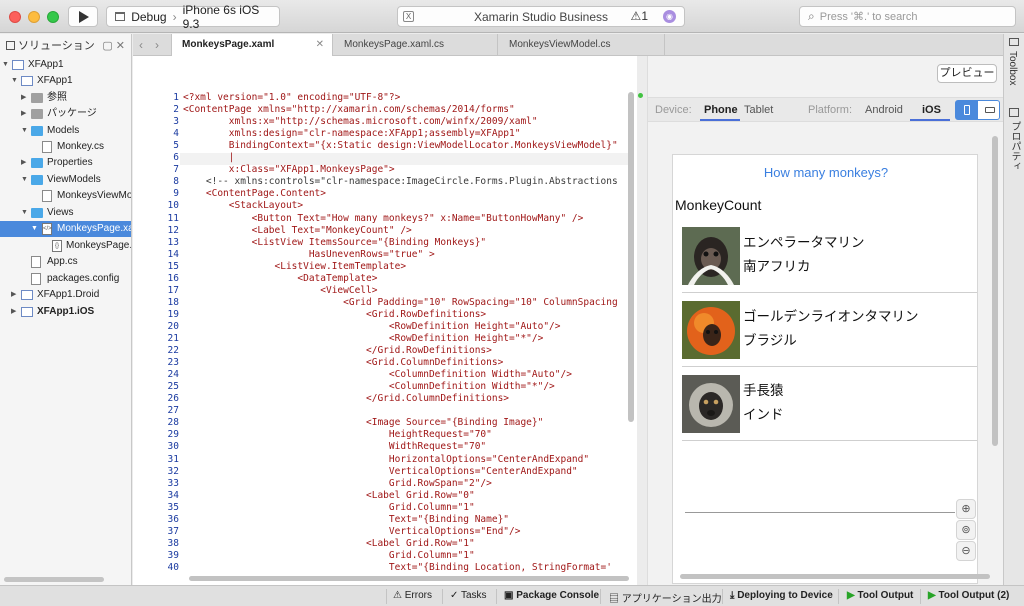 Image resolution: width=1024 pixels, height=606 pixels. Describe the element at coordinates (880, 595) in the screenshot. I see `tool-output-button: ▶ Tool Output` at that location.